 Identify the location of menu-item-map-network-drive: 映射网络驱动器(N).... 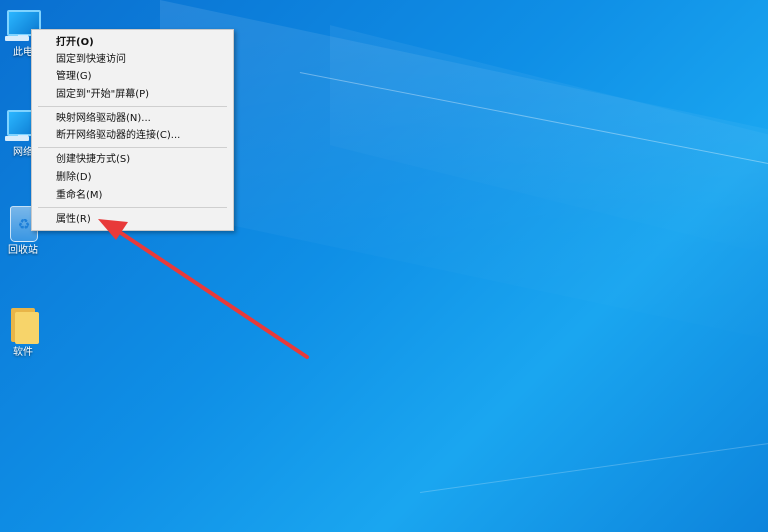
(132, 118).